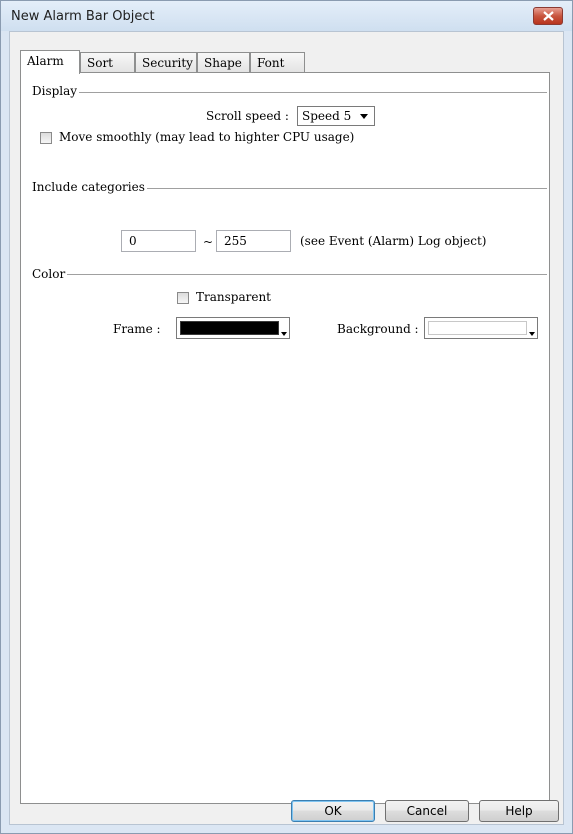  I want to click on category-from-input: 0, so click(158, 241).